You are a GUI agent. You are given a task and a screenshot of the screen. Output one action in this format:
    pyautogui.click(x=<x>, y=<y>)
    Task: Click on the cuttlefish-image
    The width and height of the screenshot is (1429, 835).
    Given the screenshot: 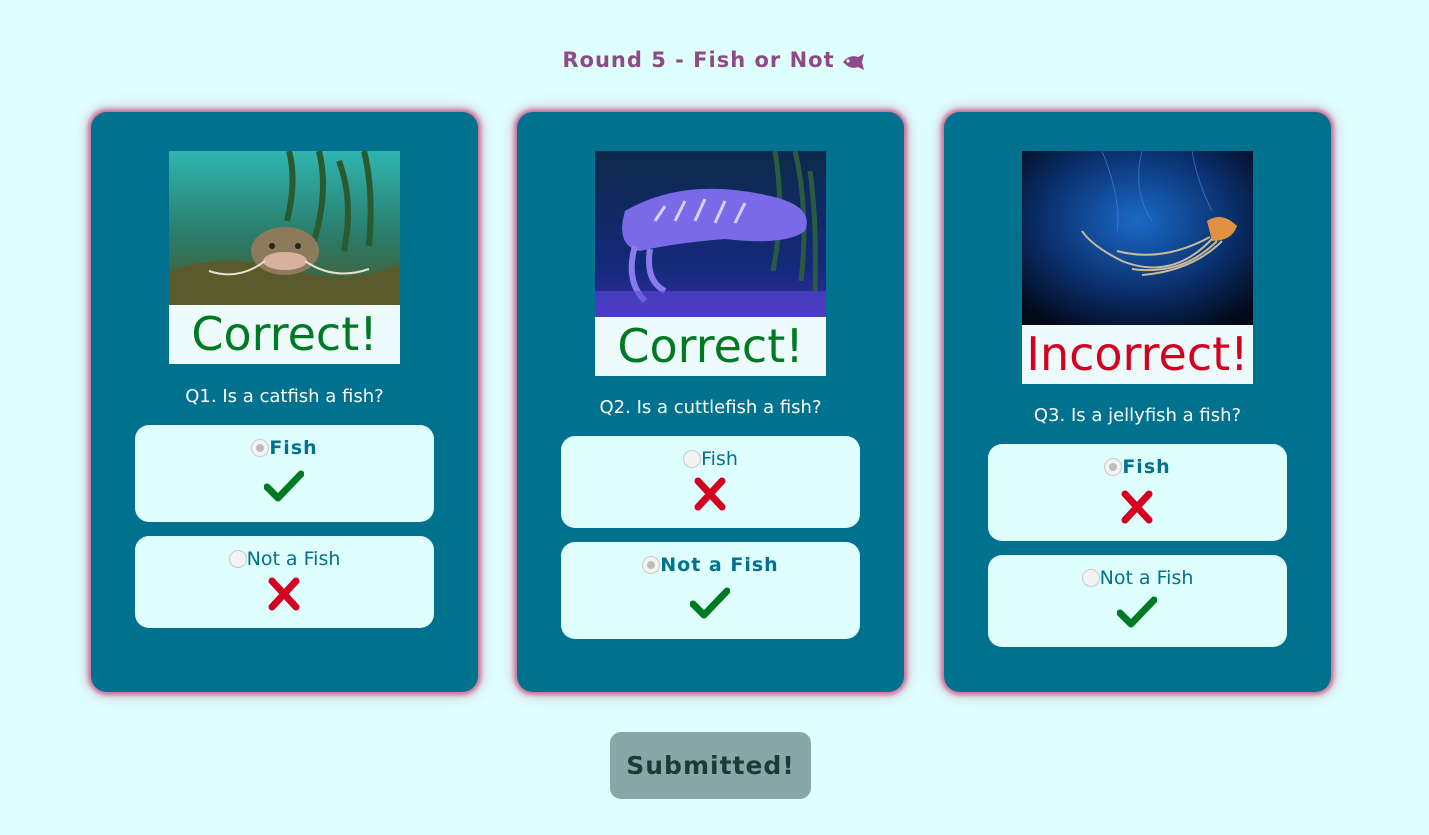 What is the action you would take?
    pyautogui.click(x=710, y=234)
    